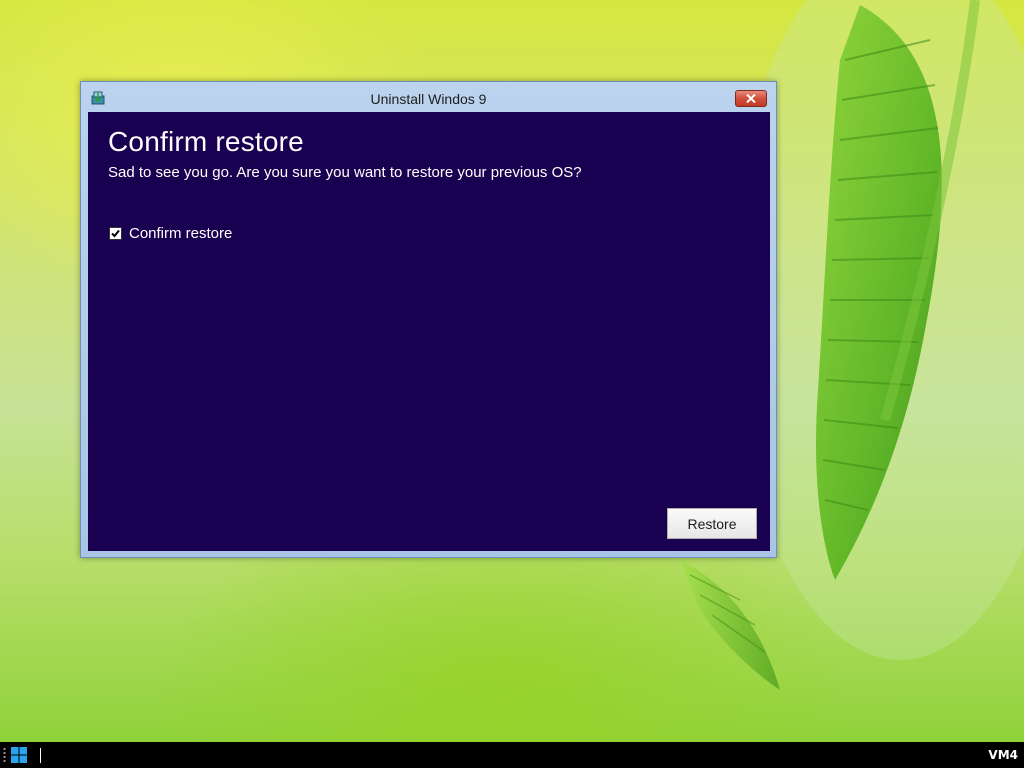 The height and width of the screenshot is (768, 1024). I want to click on confirm-restore-checkbox, so click(115, 233).